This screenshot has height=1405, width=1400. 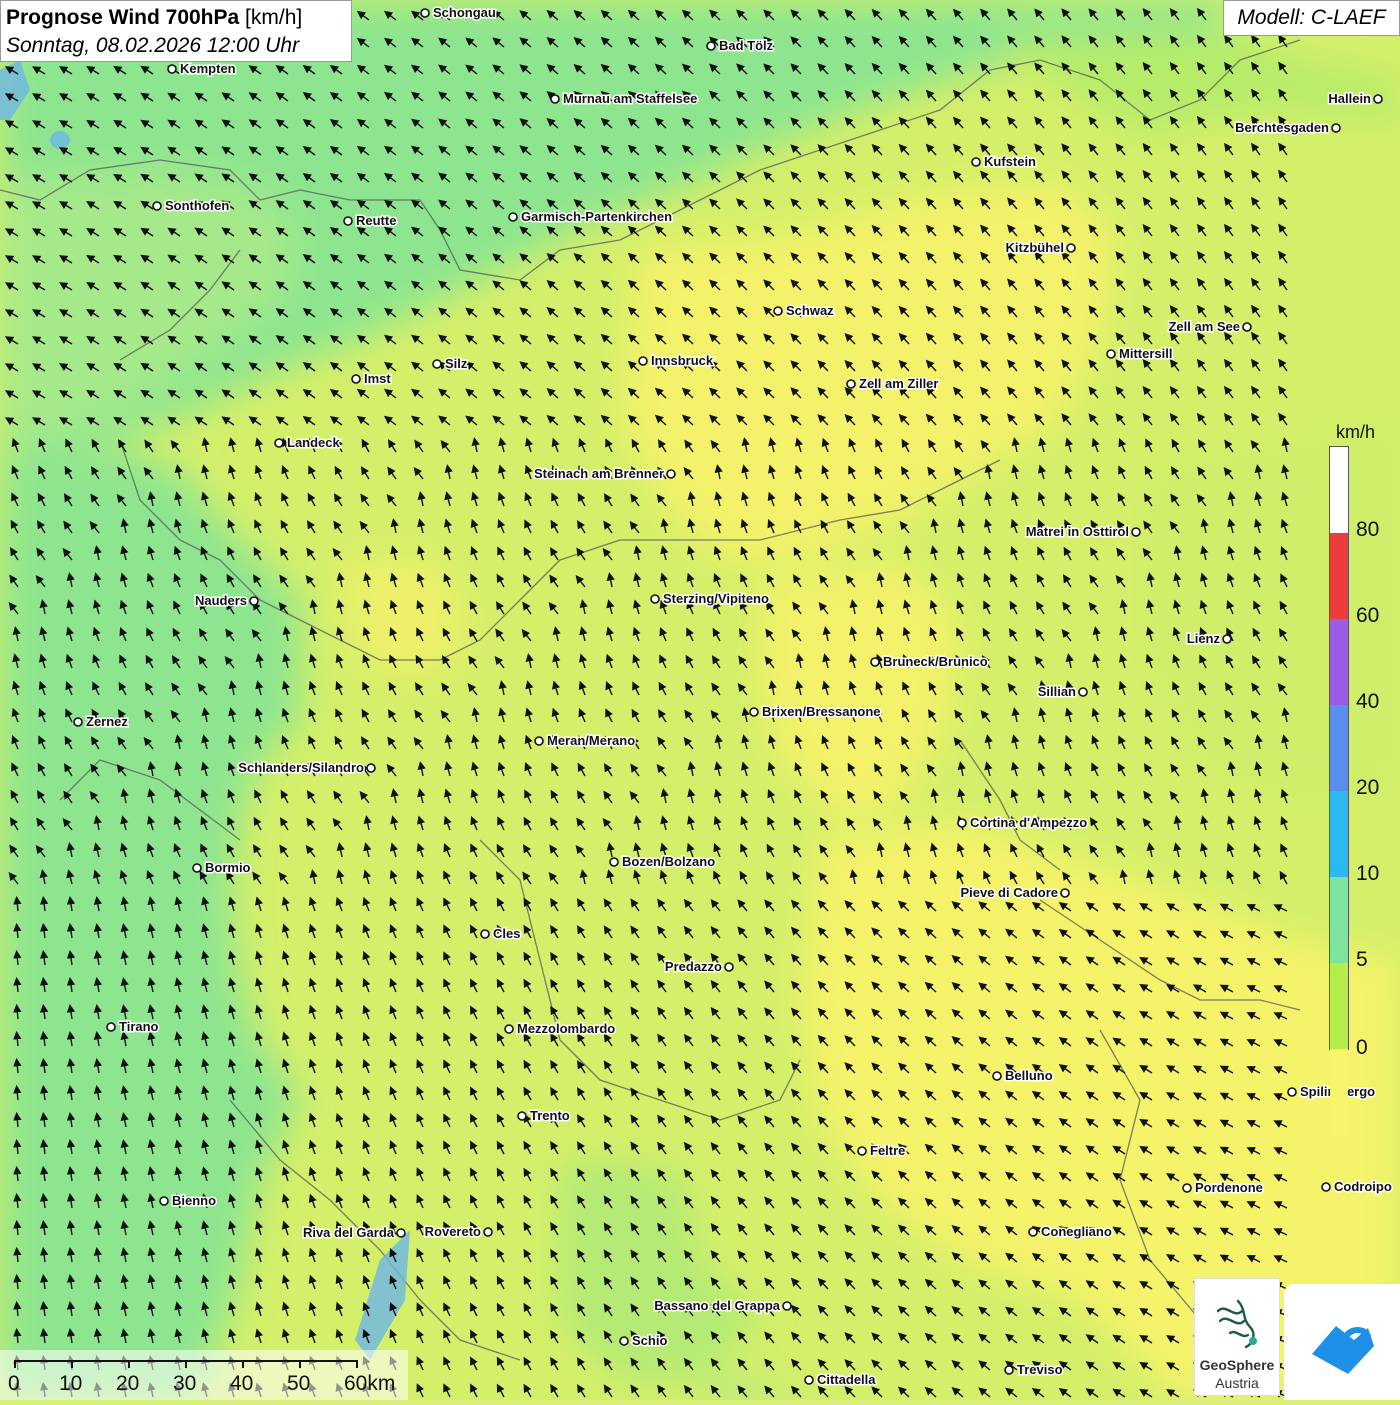 What do you see at coordinates (506, 933) in the screenshot?
I see `city-label: Cles` at bounding box center [506, 933].